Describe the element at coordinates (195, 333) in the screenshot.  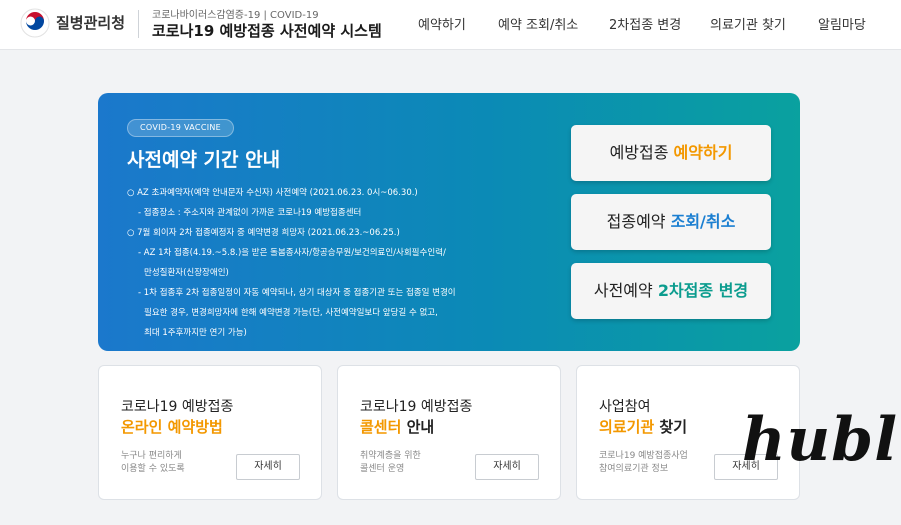
I see `banner-line-8: 최대 1주후까지만 연기 가능)` at that location.